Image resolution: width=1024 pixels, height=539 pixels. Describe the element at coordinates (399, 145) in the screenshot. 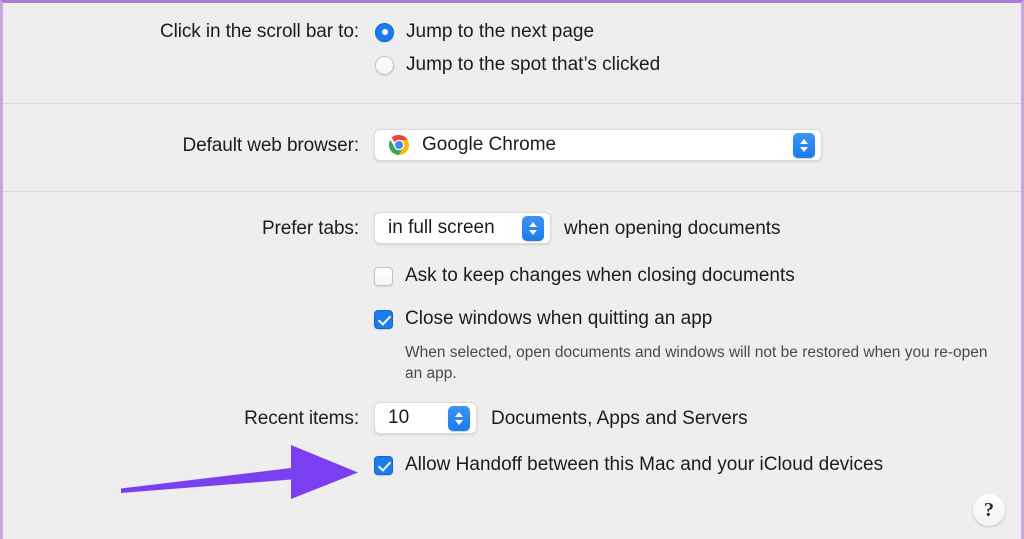

I see `chrome-icon` at that location.